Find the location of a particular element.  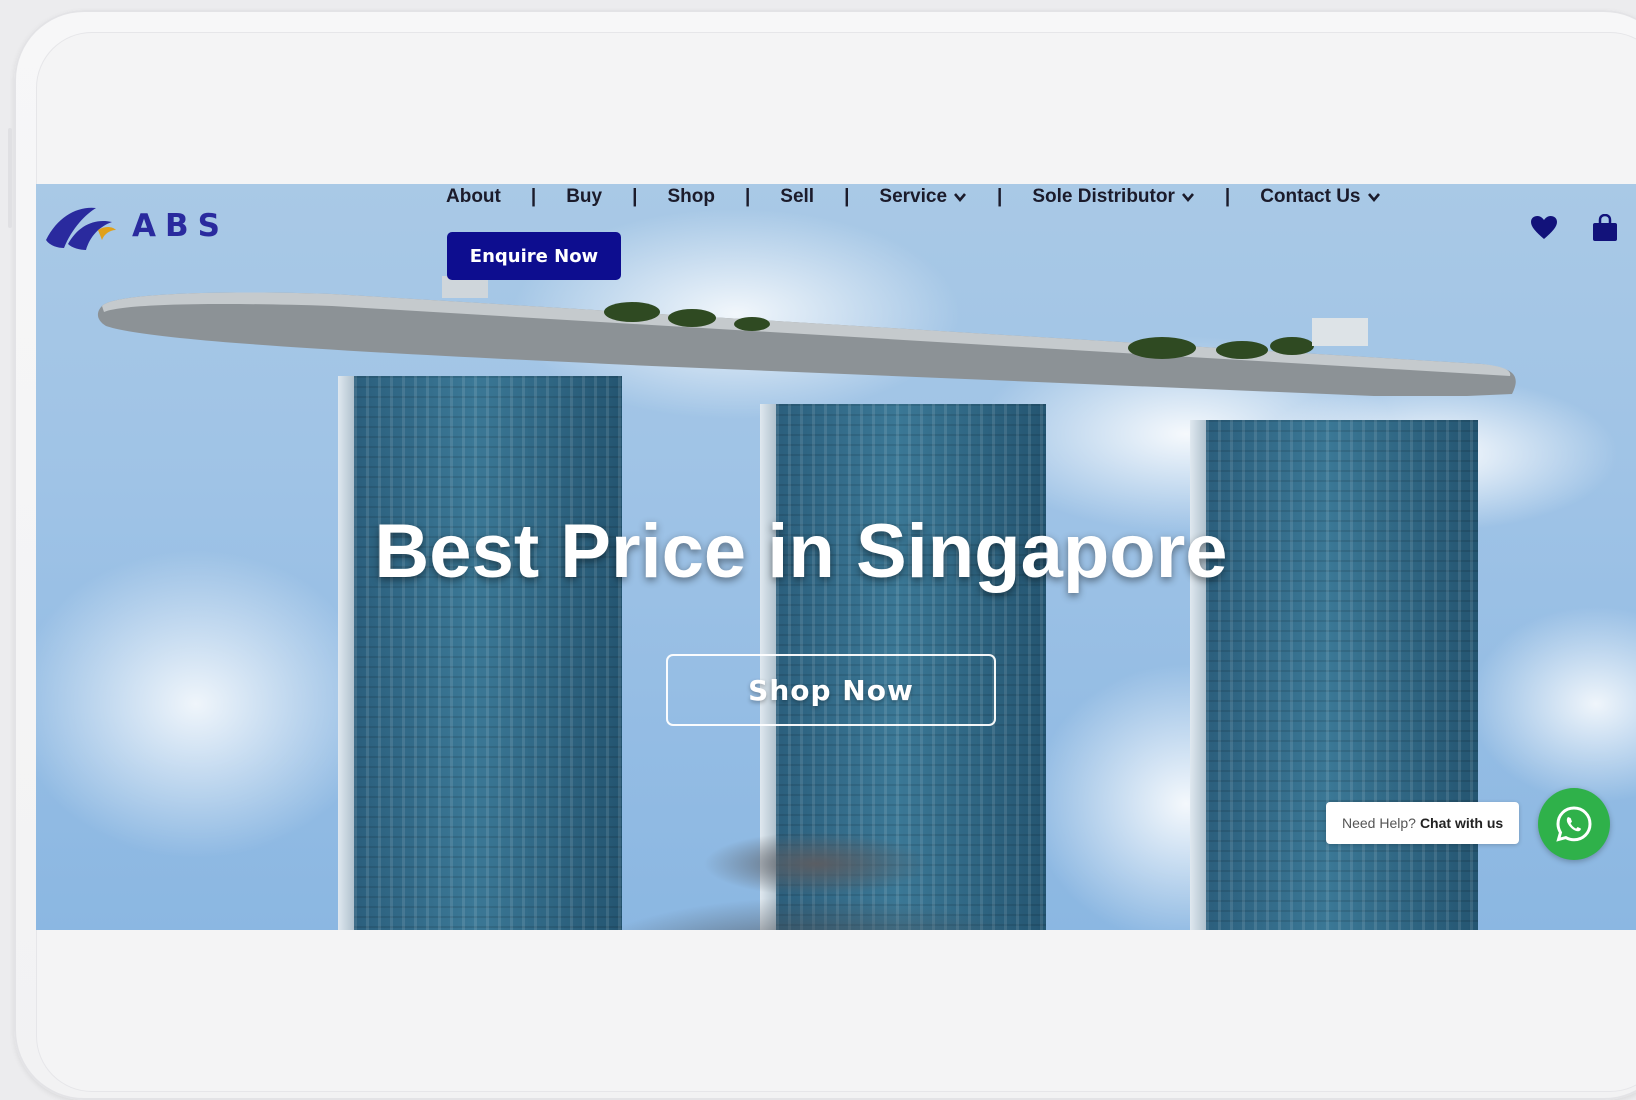

brand-logo: ABS is located at coordinates (135, 226).